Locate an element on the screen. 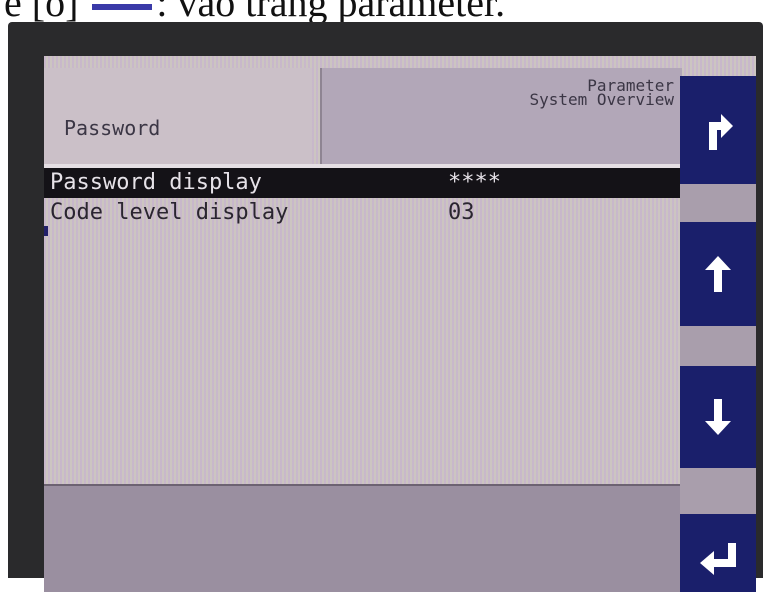 This screenshot has height=592, width=765. arrow-down-icon is located at coordinates (718, 417).